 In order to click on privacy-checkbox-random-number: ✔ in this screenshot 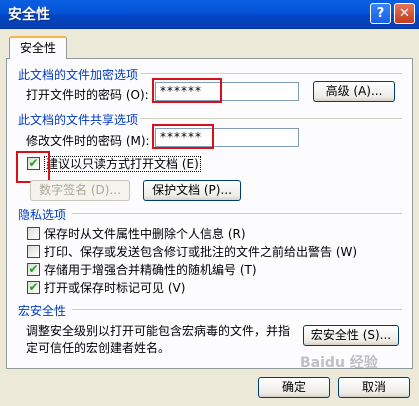, I will do `click(33, 269)`.